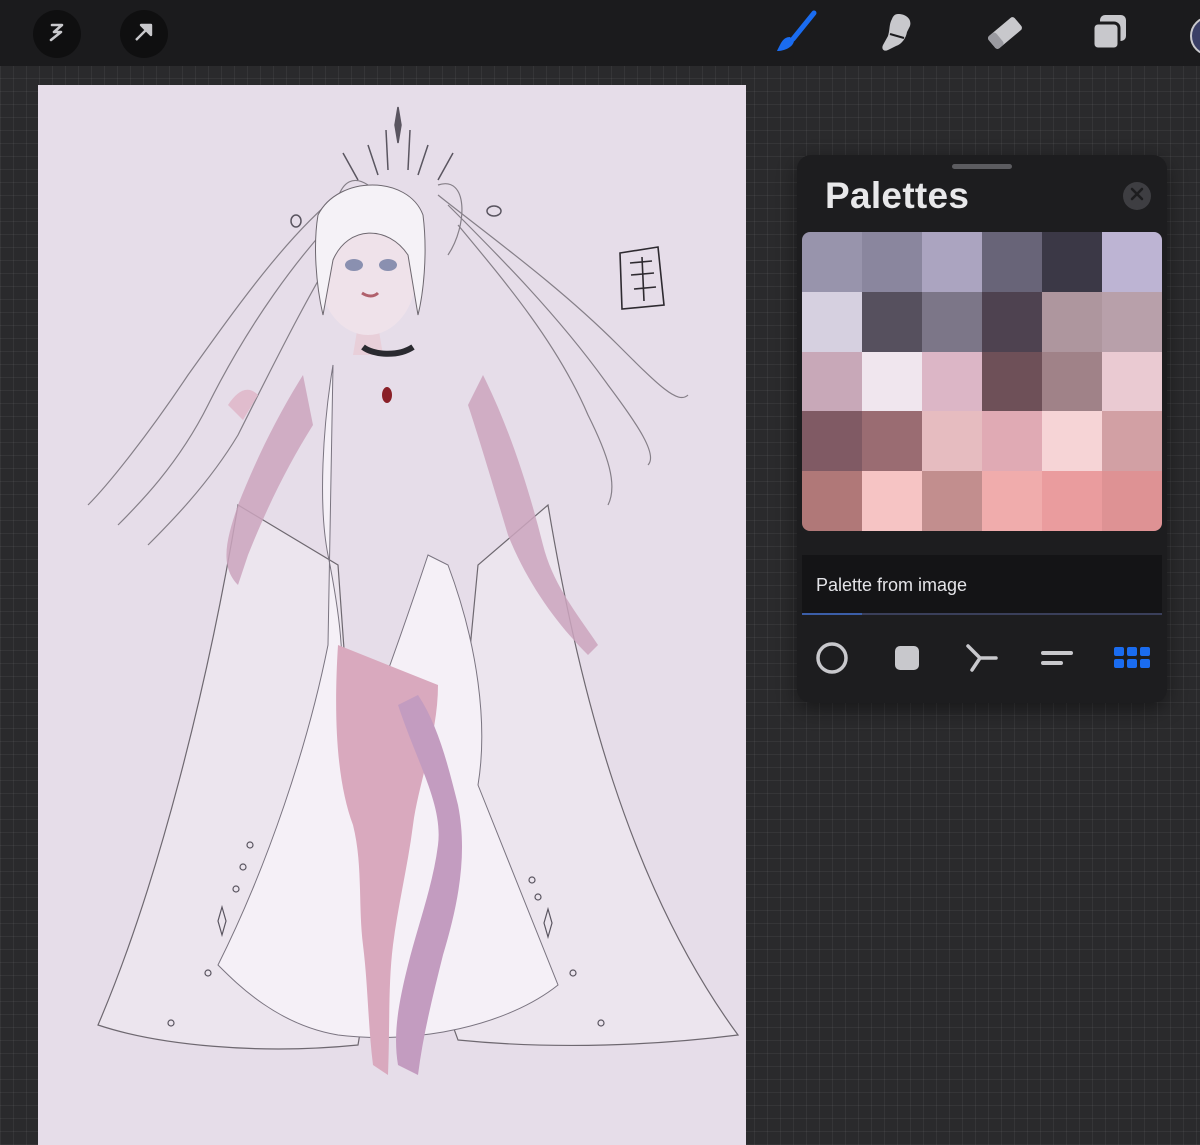 This screenshot has width=1200, height=1145. I want to click on smudge-icon, so click(899, 35).